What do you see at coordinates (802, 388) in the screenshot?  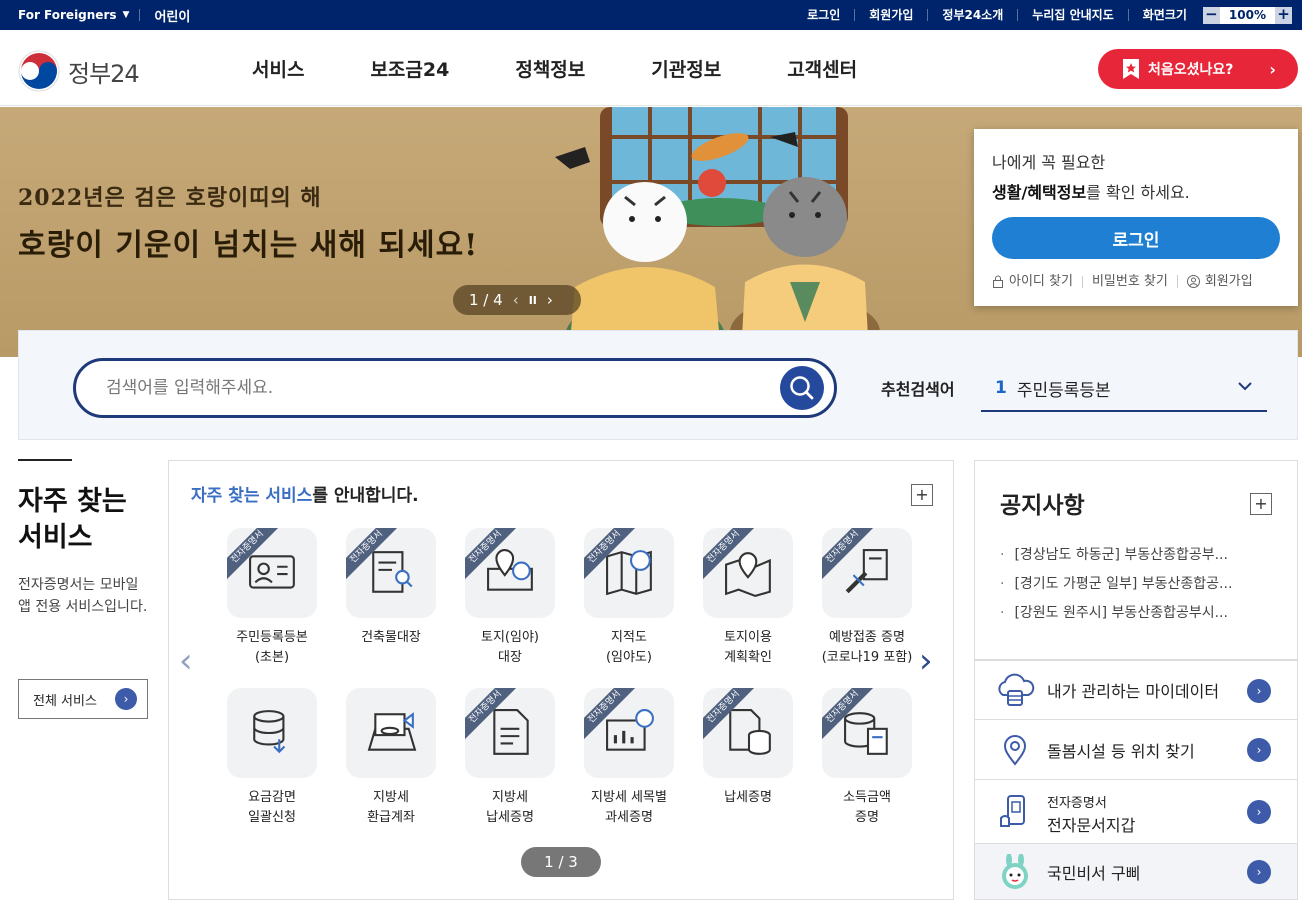 I see `search-button` at bounding box center [802, 388].